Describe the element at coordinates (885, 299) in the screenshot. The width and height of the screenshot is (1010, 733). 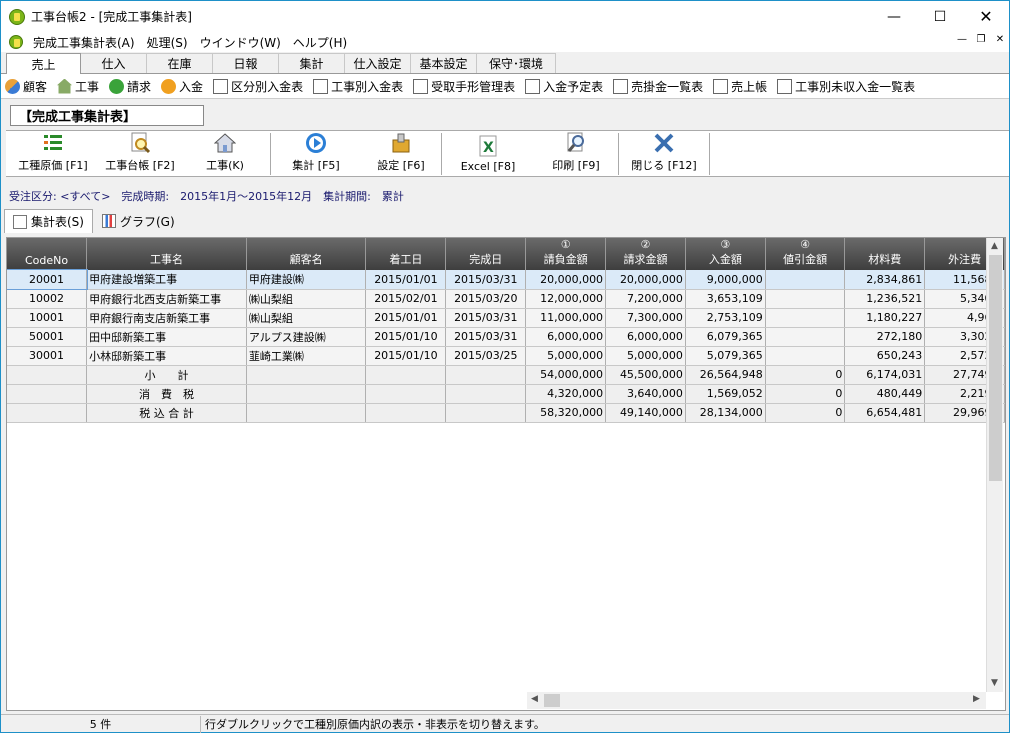
I see `table-cell: 1,236,521` at that location.